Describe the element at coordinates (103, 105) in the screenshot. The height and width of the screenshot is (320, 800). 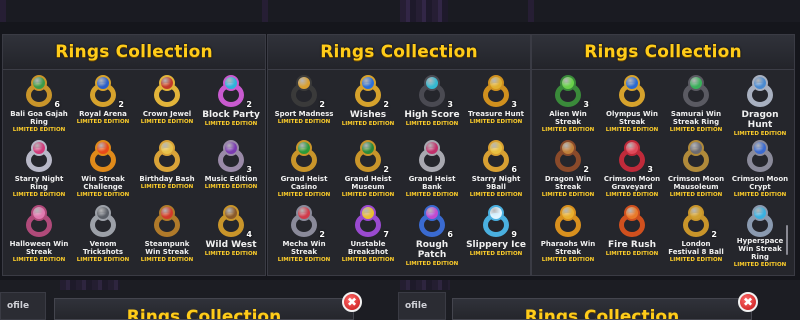
I see `ring-item: 2 Royal Arena LIMITED EDITION` at that location.